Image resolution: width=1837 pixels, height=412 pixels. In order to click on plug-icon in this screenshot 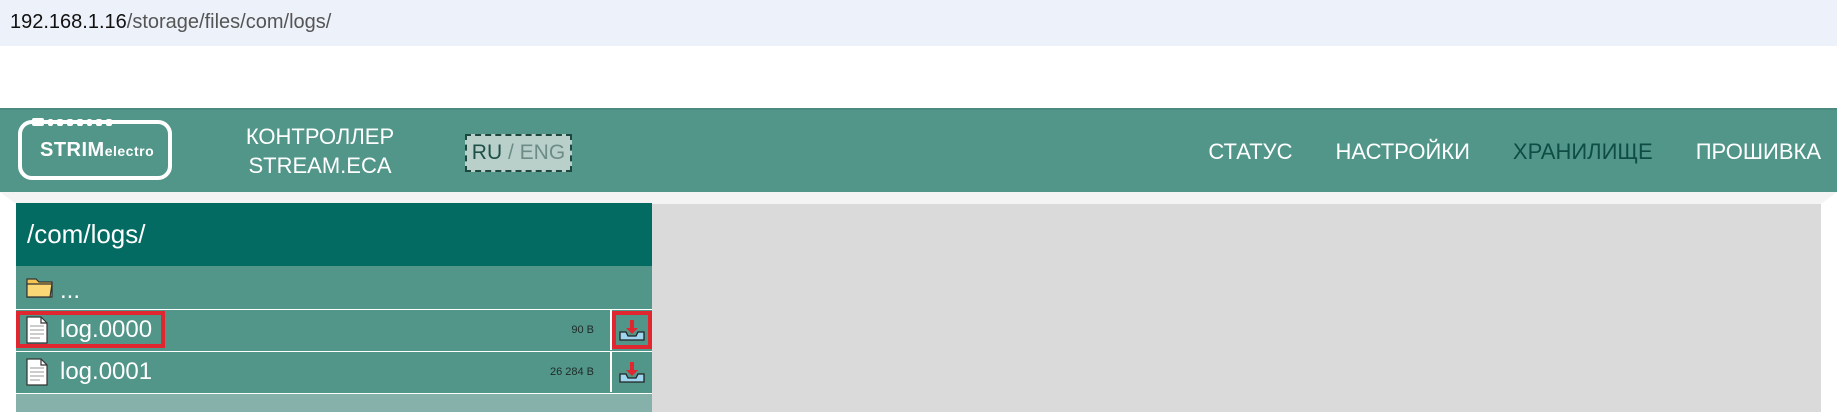, I will do `click(72, 122)`.